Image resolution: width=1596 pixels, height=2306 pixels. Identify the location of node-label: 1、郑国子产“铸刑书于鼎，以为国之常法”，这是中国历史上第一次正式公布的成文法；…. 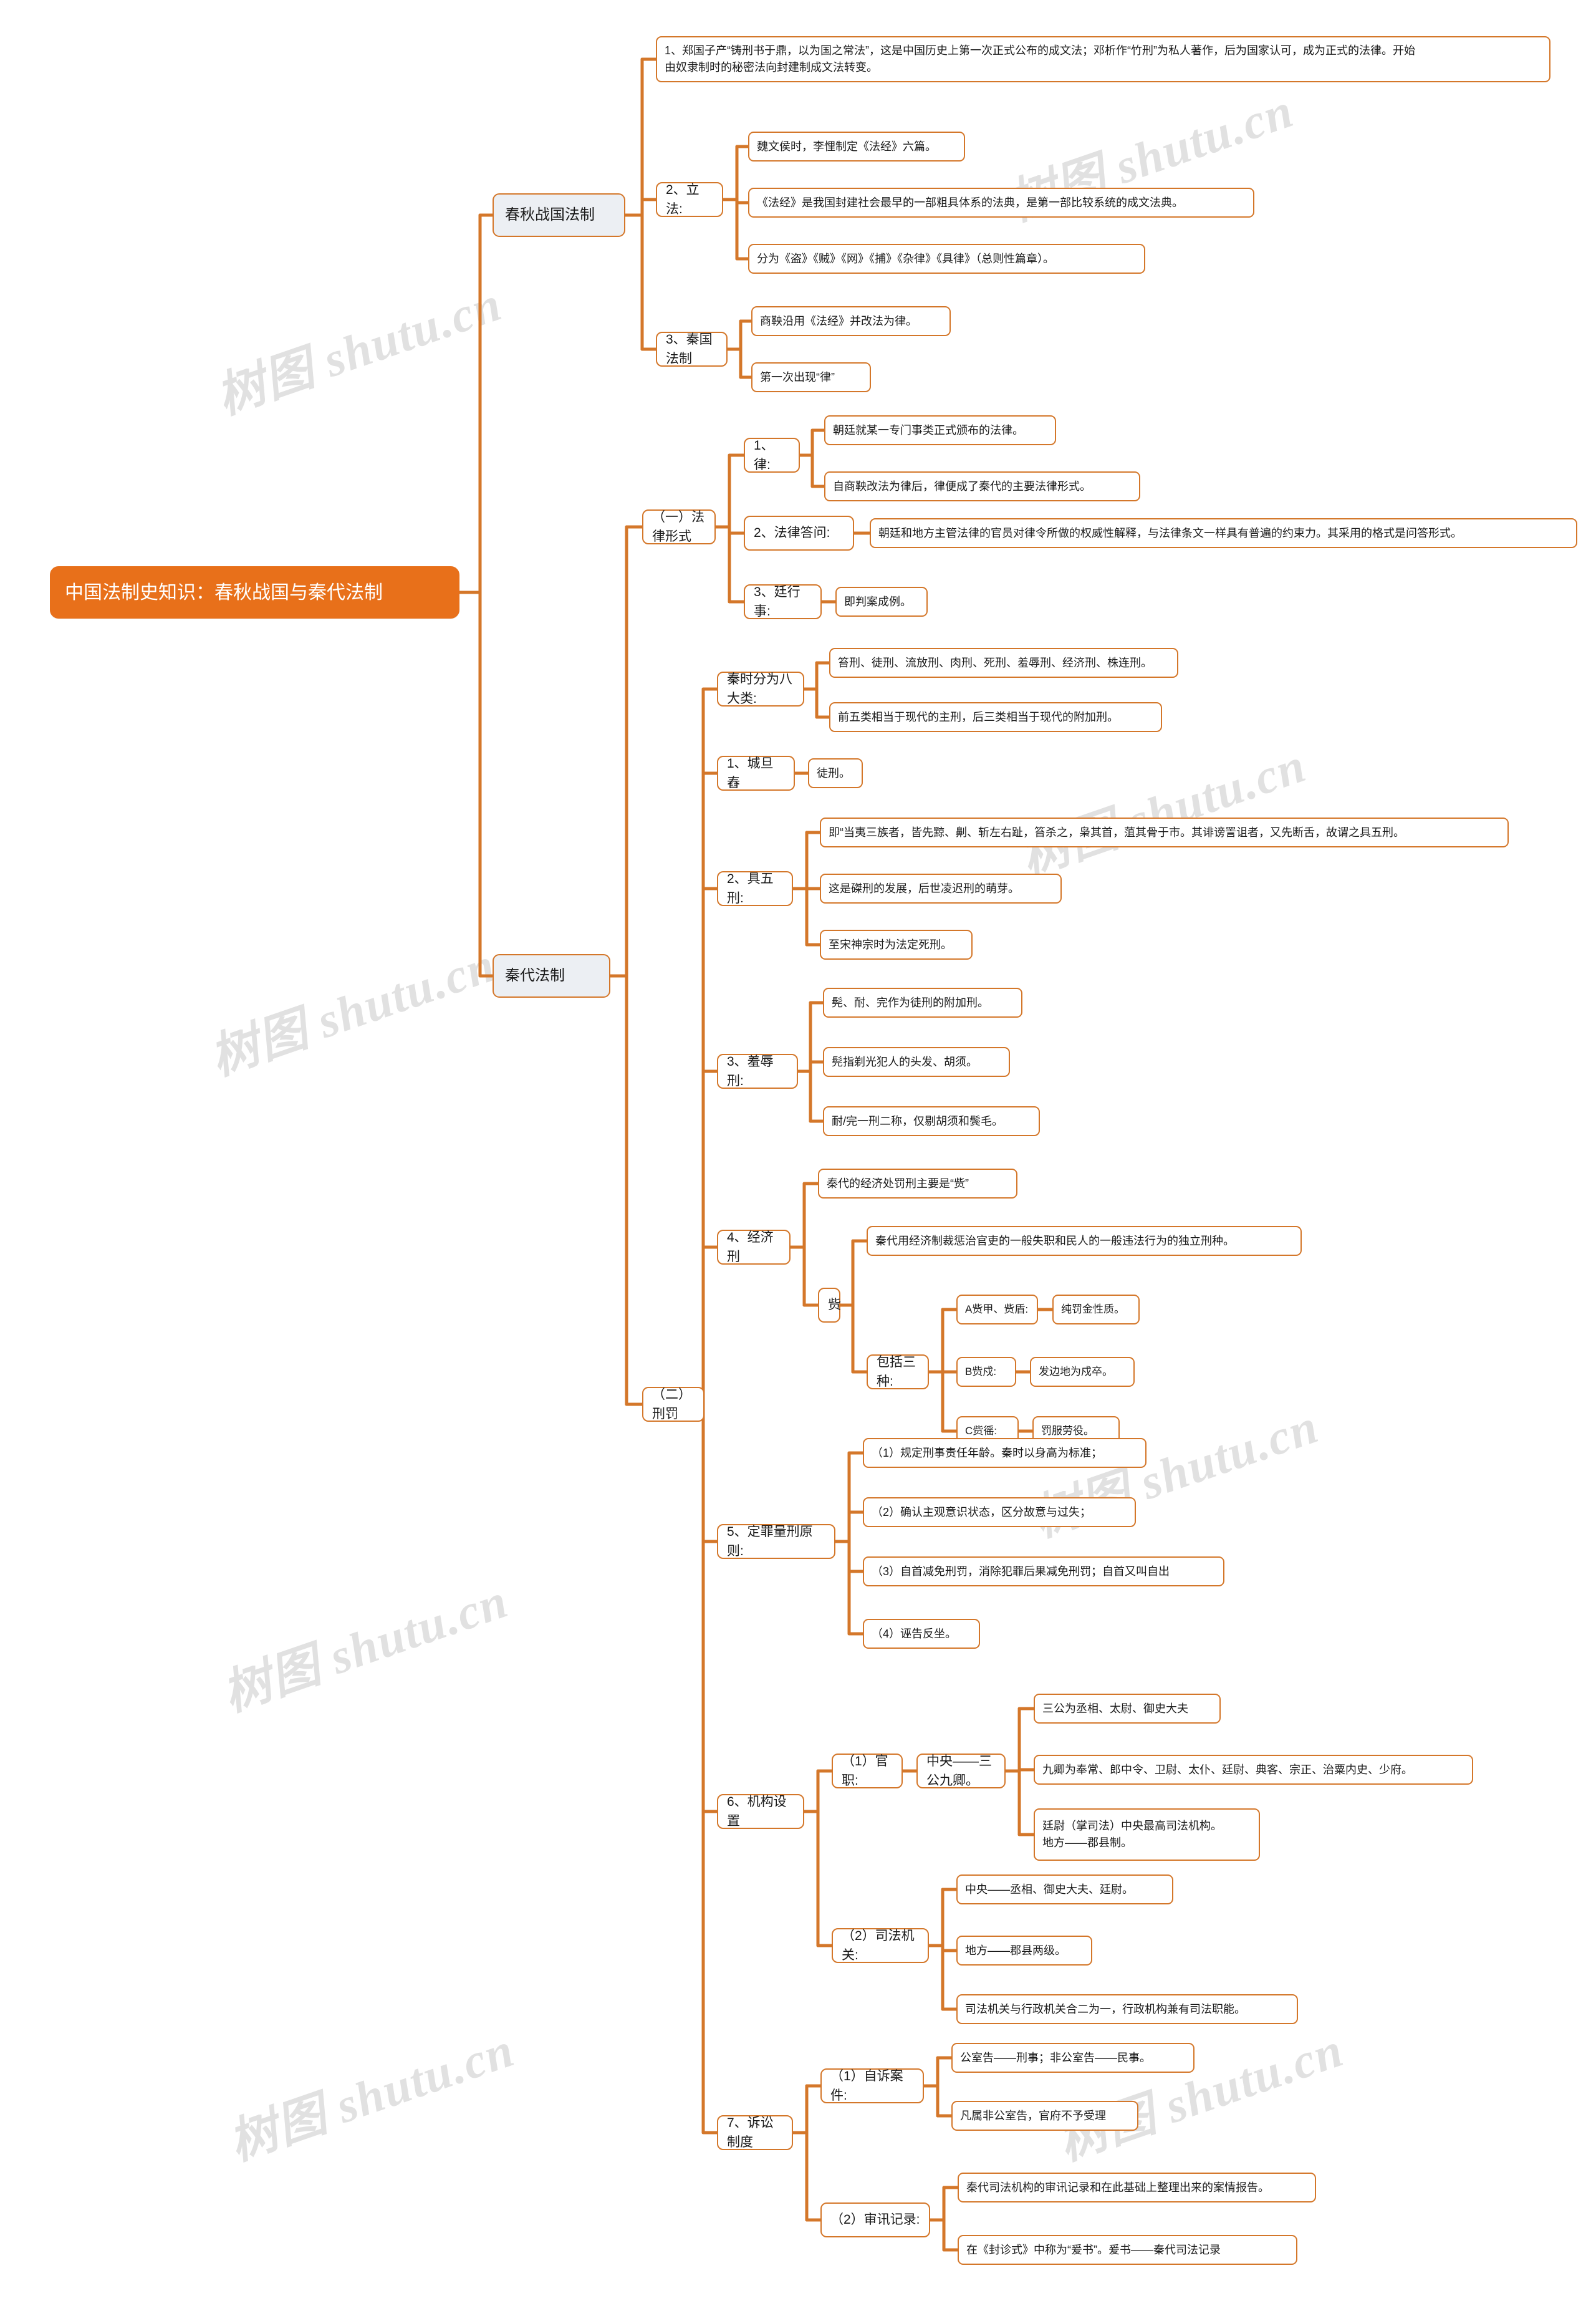
(1040, 59).